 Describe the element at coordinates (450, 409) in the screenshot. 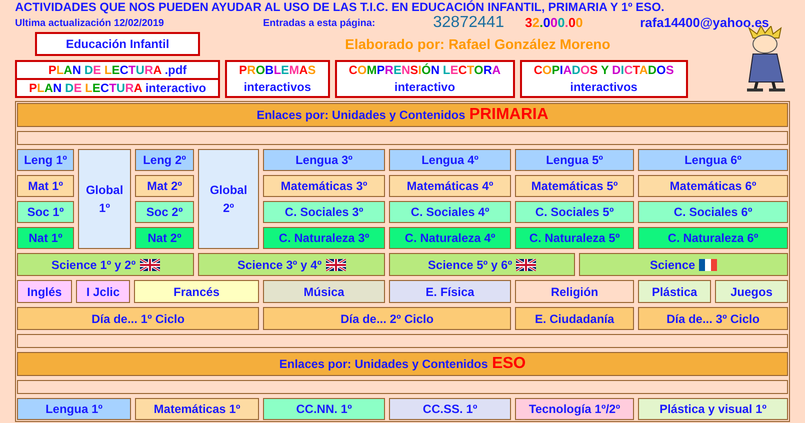

I see `subject-link: CC.SS. 1º` at that location.